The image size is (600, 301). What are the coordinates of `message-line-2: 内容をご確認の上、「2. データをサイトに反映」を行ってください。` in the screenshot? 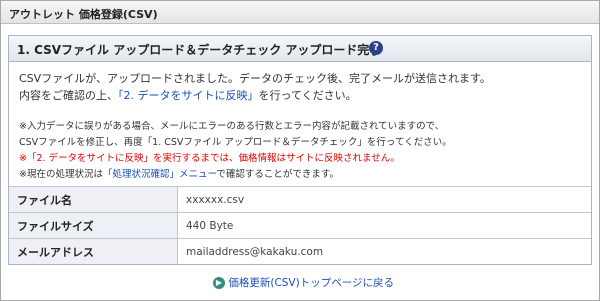 It's located at (188, 95).